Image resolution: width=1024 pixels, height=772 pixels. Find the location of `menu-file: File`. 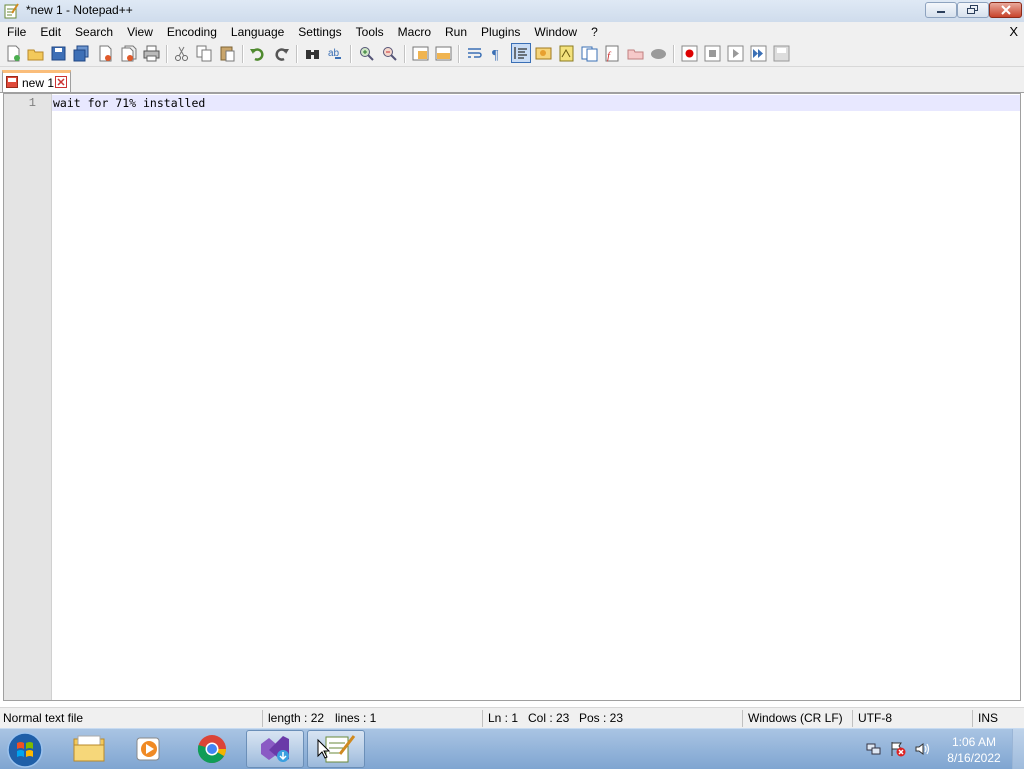

menu-file: File is located at coordinates (16, 32).